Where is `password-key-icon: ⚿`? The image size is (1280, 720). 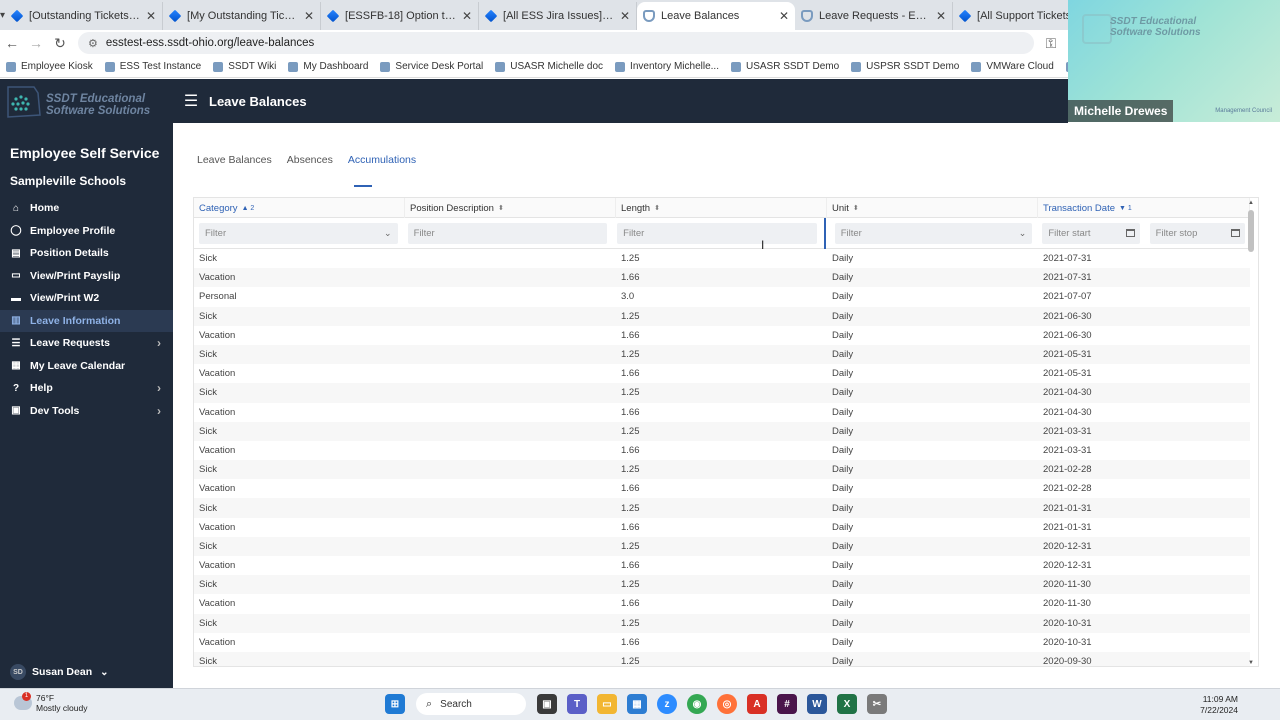 password-key-icon: ⚿ is located at coordinates (1051, 43).